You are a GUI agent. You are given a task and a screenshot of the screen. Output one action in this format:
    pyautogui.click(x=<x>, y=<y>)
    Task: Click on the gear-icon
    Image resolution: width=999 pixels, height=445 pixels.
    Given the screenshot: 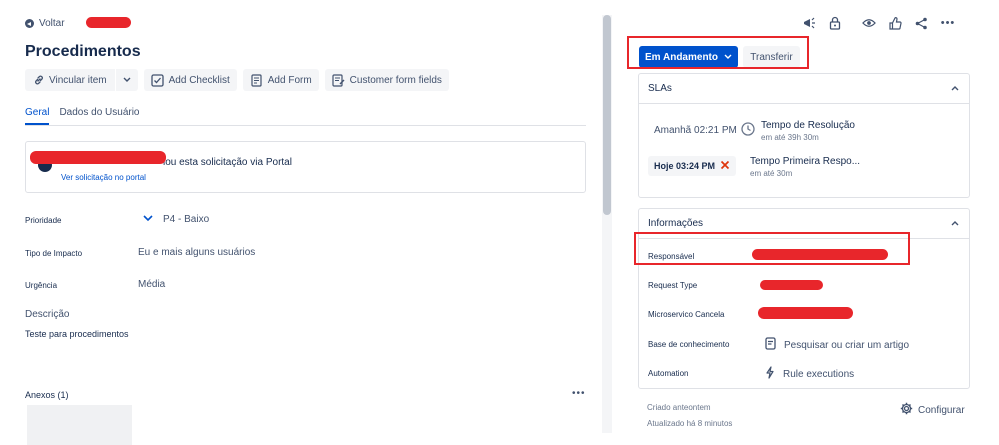 What is the action you would take?
    pyautogui.click(x=906, y=410)
    